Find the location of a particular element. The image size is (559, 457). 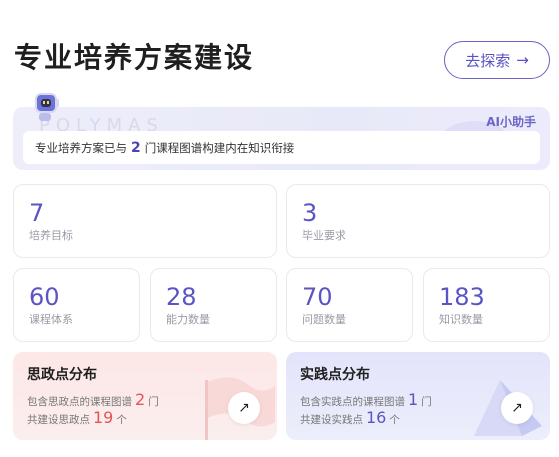

ideology-course-line: 包含思政点的课程图谱 2 门 is located at coordinates (93, 399).